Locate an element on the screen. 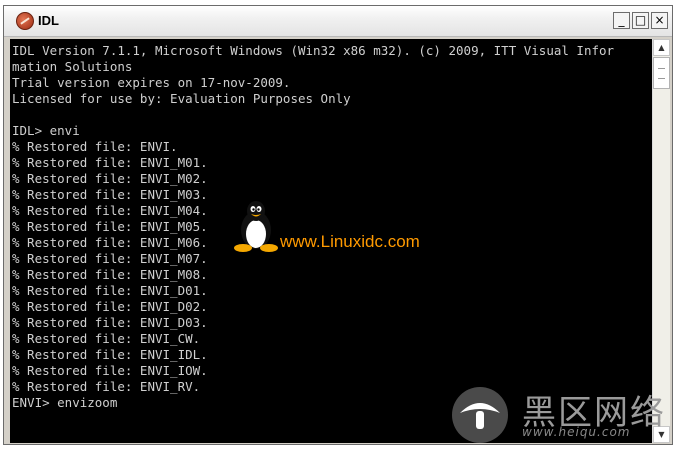  console-line: % Restored file: ENVI. is located at coordinates (95, 146).